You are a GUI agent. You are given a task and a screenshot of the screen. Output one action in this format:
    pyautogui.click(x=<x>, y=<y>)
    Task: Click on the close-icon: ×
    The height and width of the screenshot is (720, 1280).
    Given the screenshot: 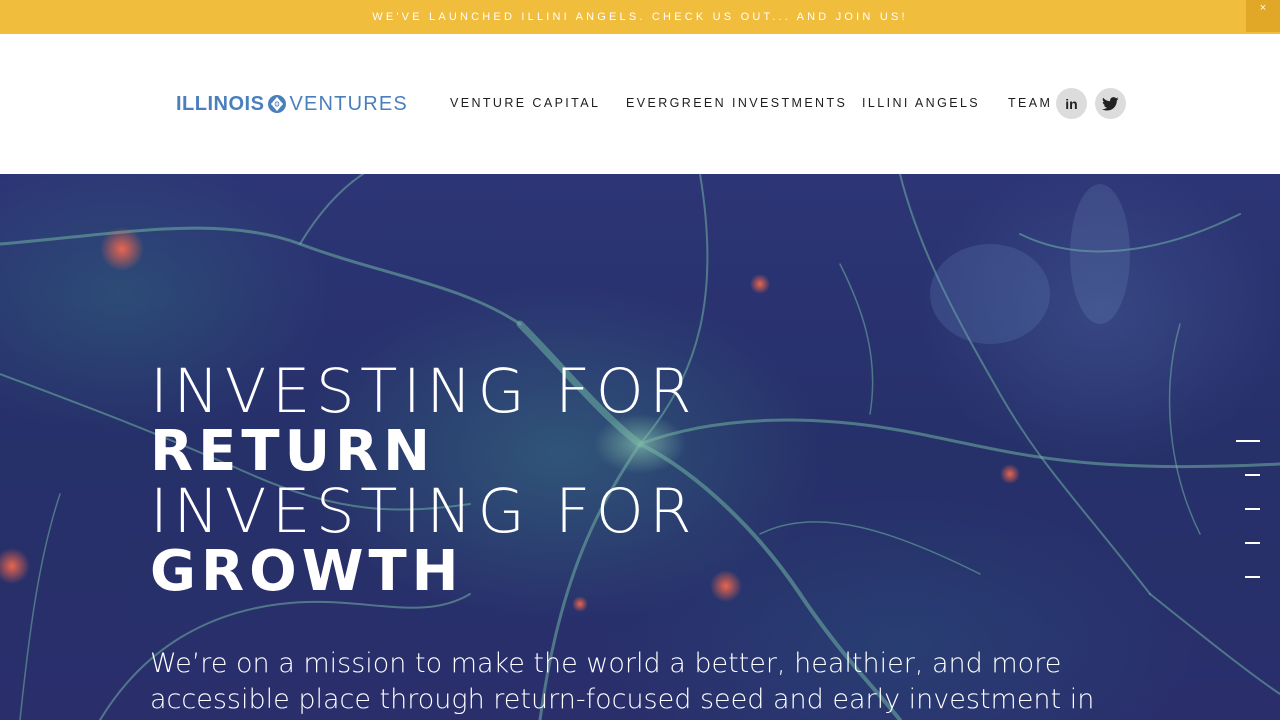 What is the action you would take?
    pyautogui.click(x=1263, y=8)
    